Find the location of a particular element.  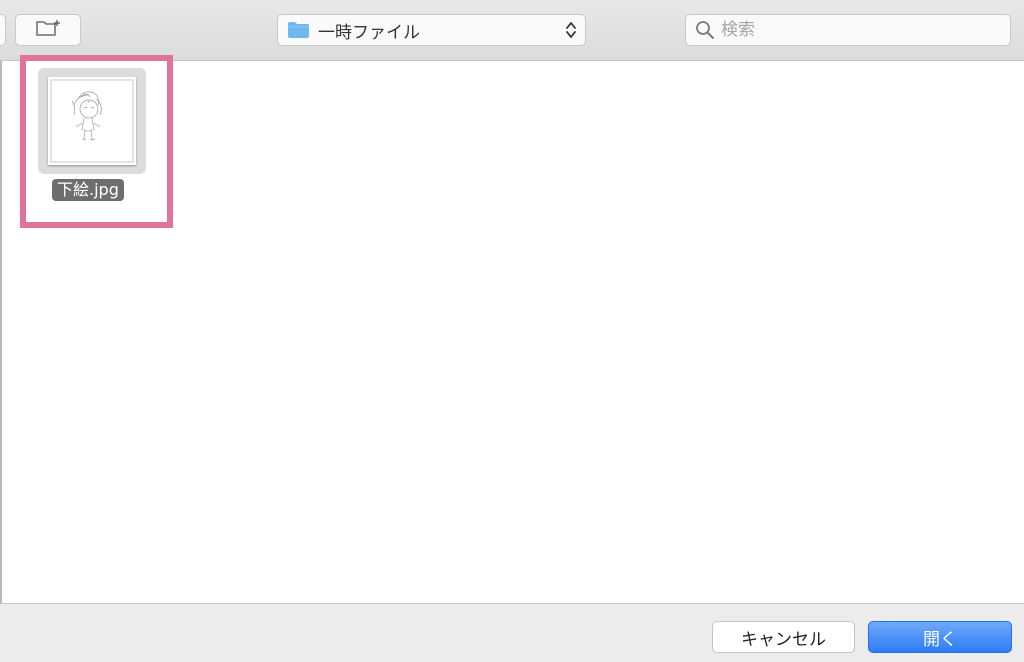

search-field is located at coordinates (848, 30).